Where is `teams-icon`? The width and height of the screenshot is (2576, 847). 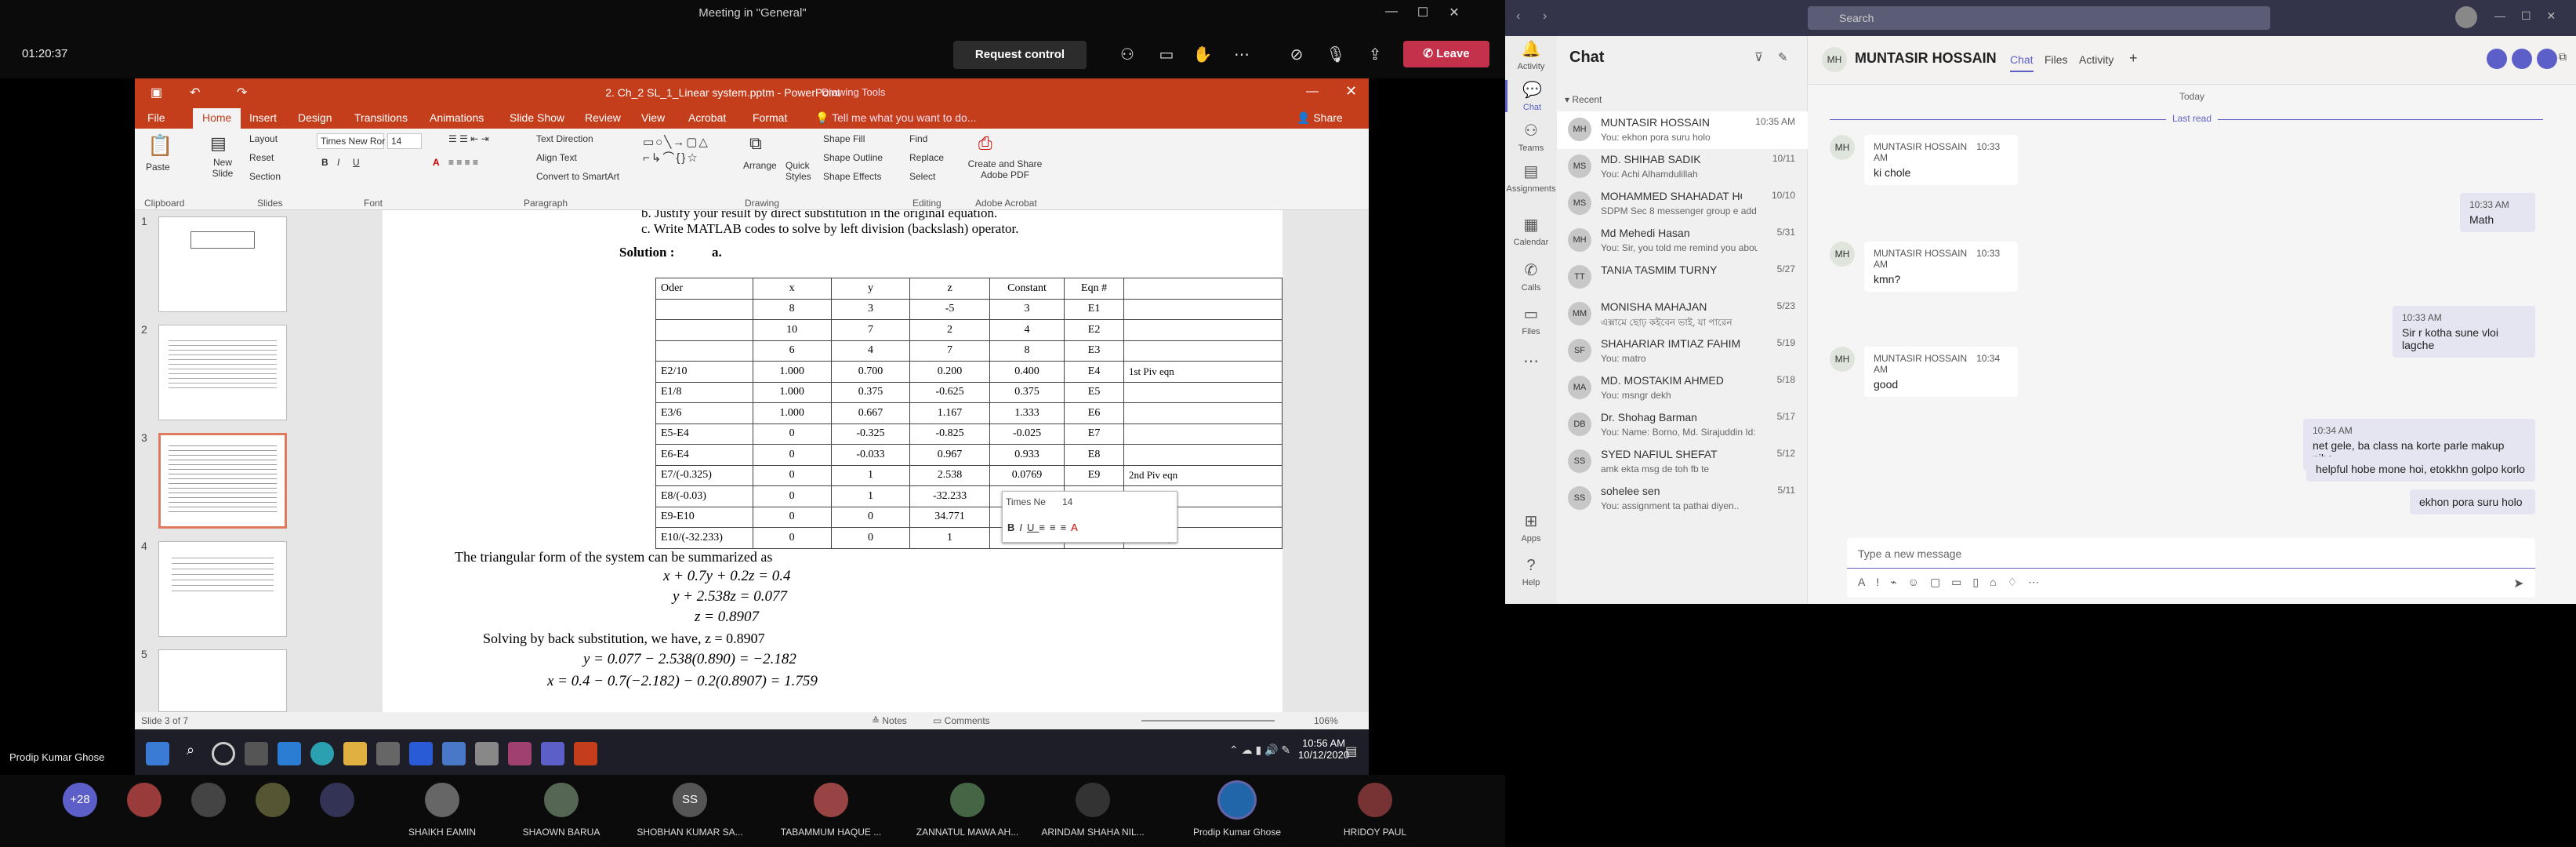
teams-icon is located at coordinates (553, 753).